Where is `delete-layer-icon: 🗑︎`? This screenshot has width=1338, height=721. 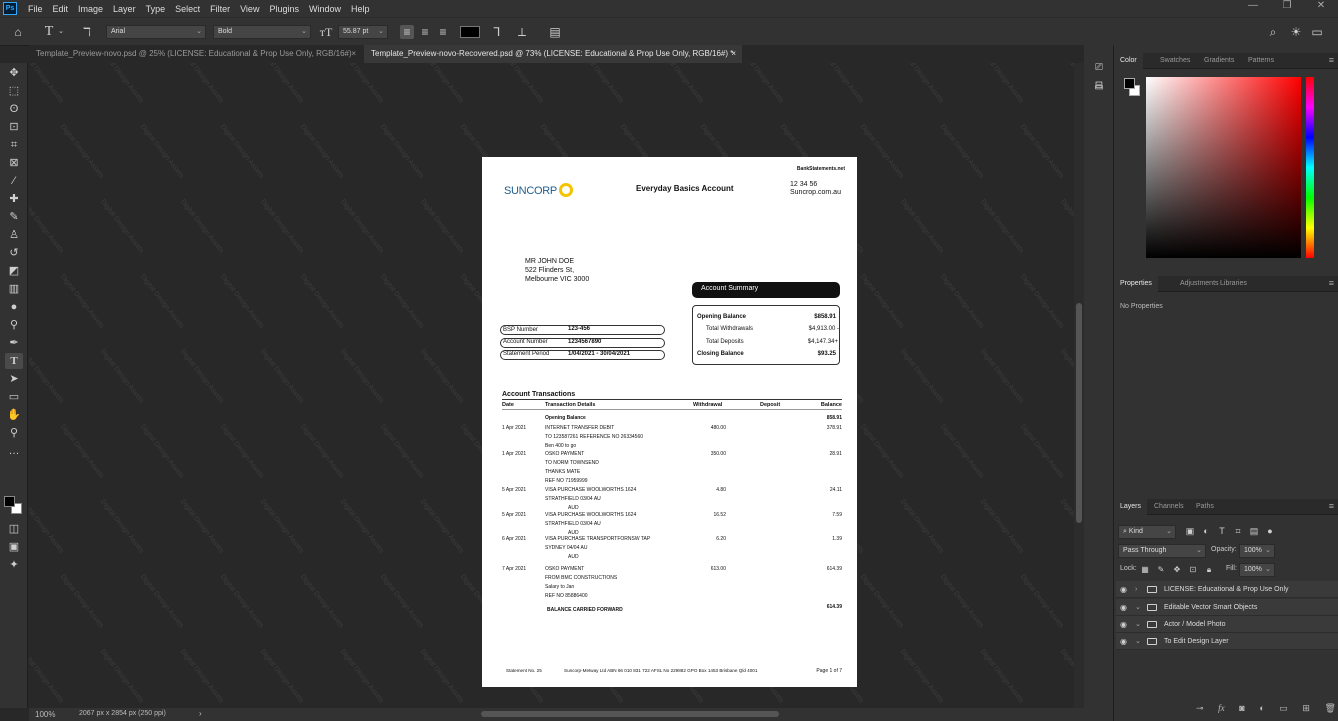 delete-layer-icon: 🗑︎ is located at coordinates (1330, 710).